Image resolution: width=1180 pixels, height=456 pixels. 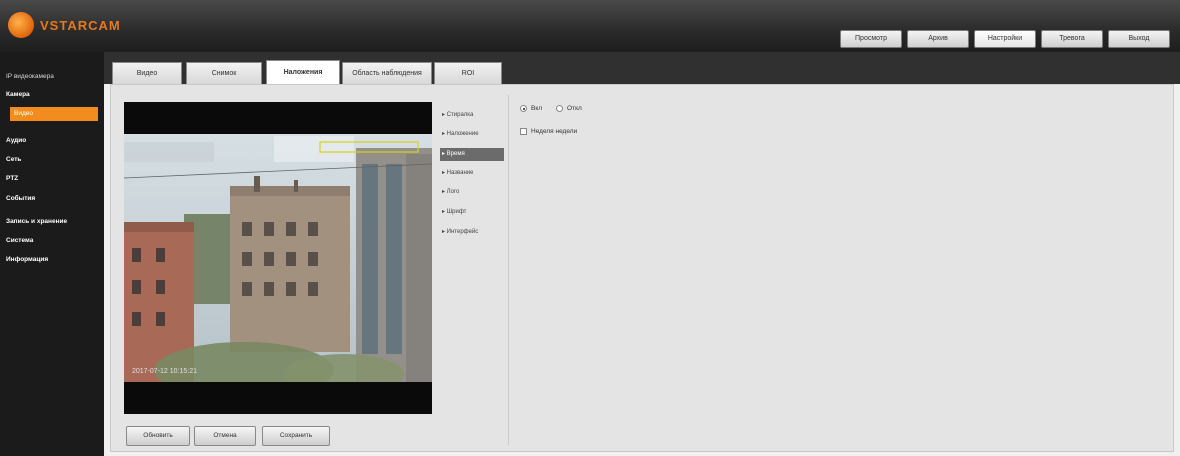 What do you see at coordinates (387, 73) in the screenshot?
I see `tab-observation-area: Область наблюдения` at bounding box center [387, 73].